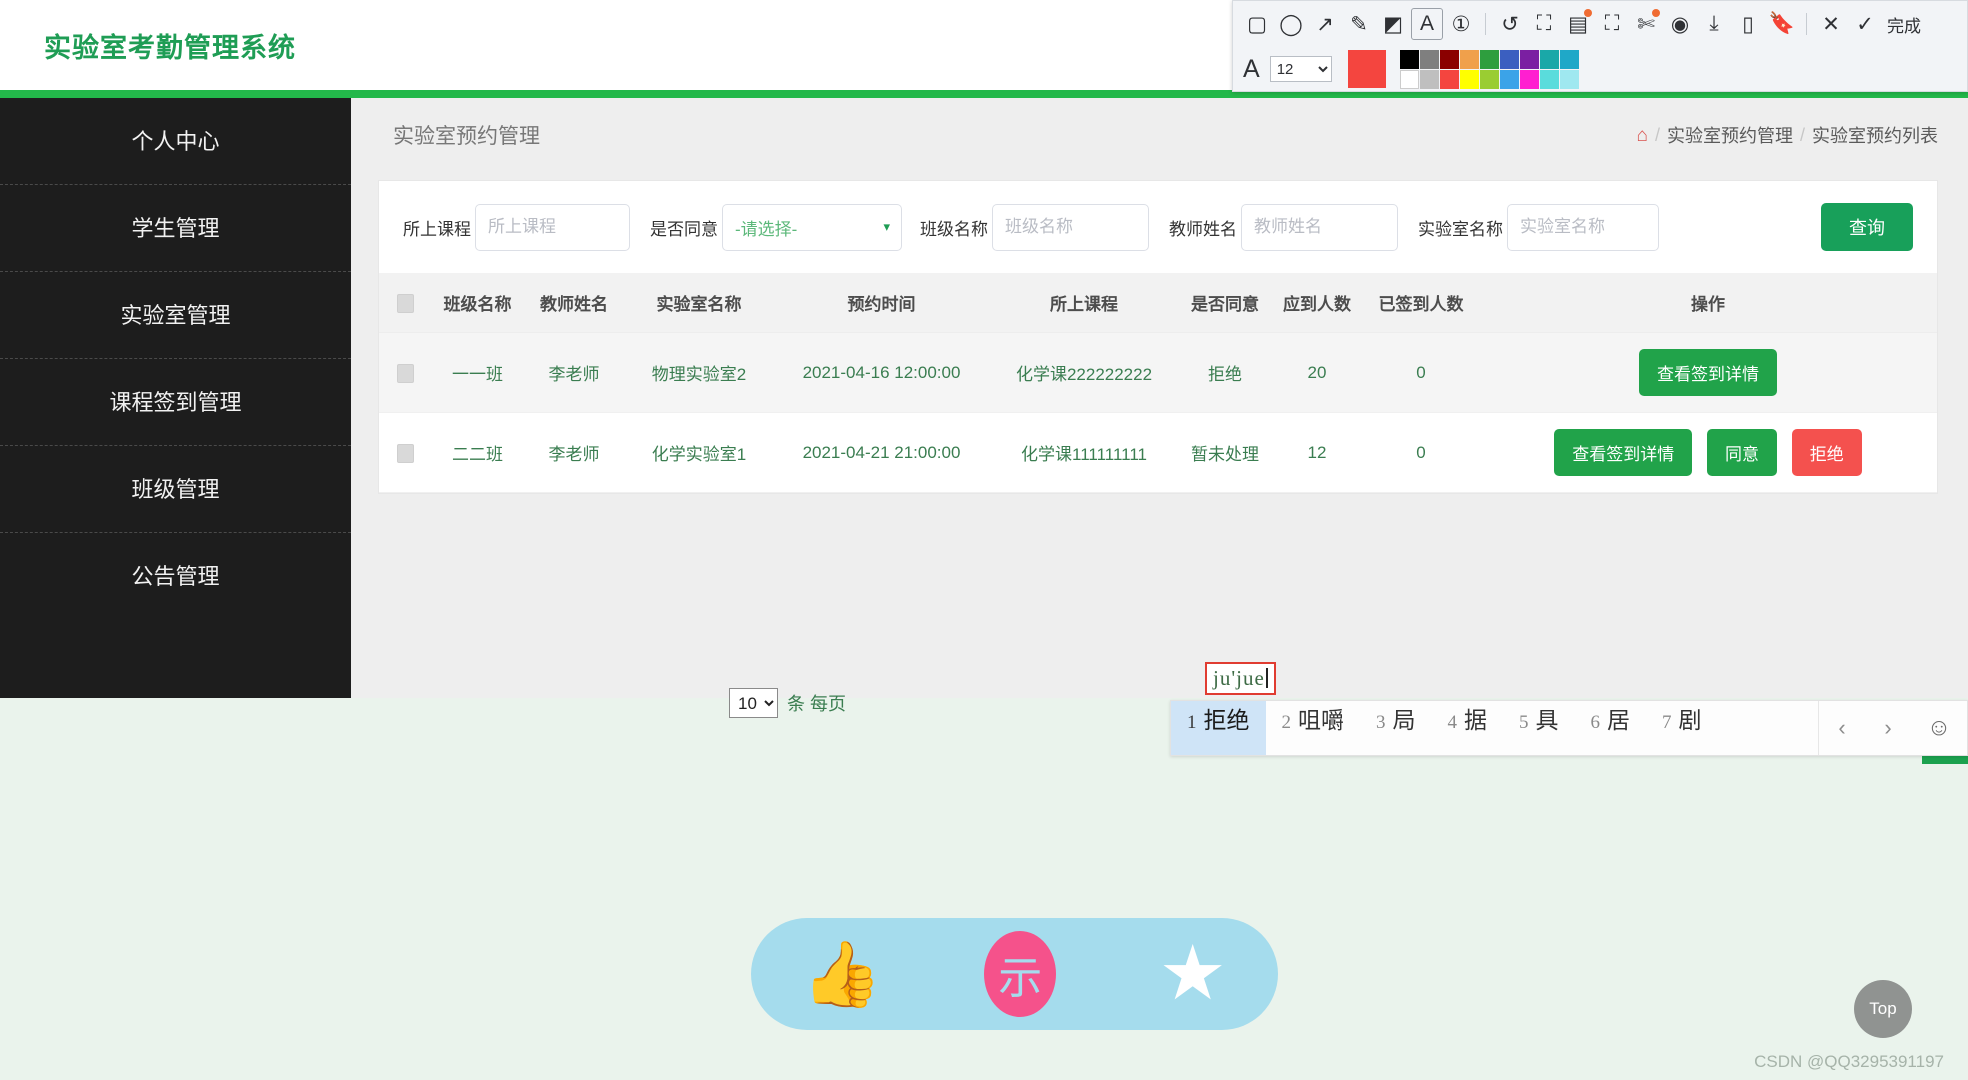 The height and width of the screenshot is (1080, 1968). What do you see at coordinates (1578, 24) in the screenshot?
I see `ocr-icon: ▤` at bounding box center [1578, 24].